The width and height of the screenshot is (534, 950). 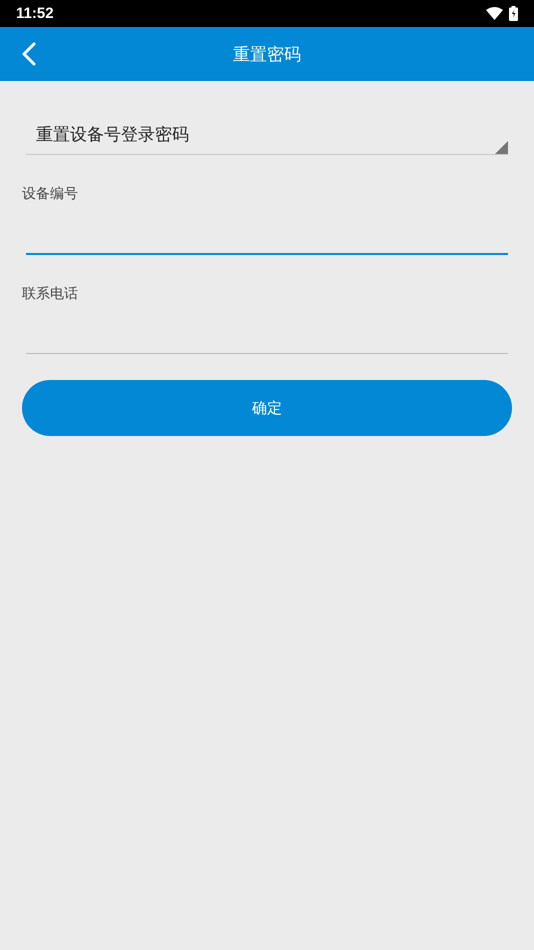 What do you see at coordinates (50, 294) in the screenshot?
I see `field-label: 联系电话` at bounding box center [50, 294].